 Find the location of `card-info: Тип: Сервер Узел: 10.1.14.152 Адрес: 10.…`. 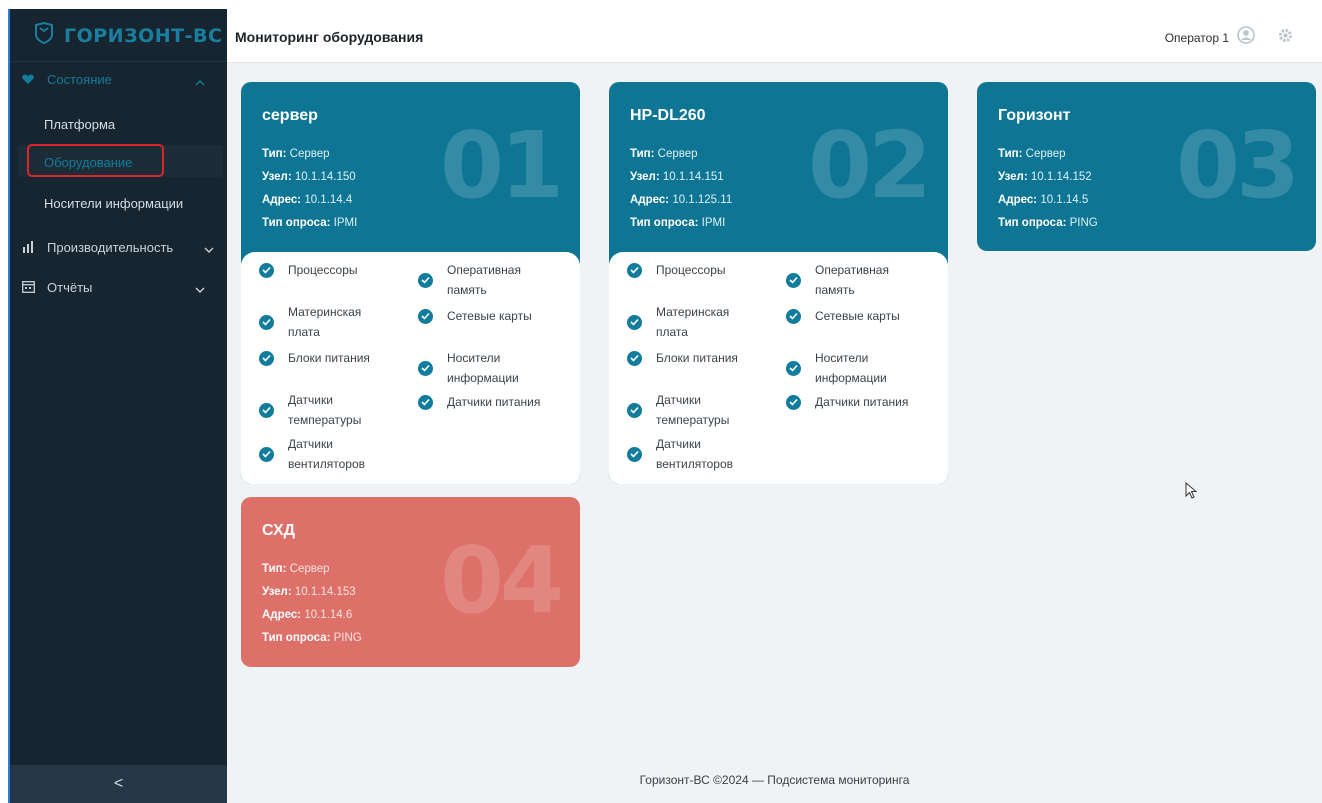

card-info: Тип: Сервер Узел: 10.1.14.152 Адрес: 10.… is located at coordinates (1048, 189).